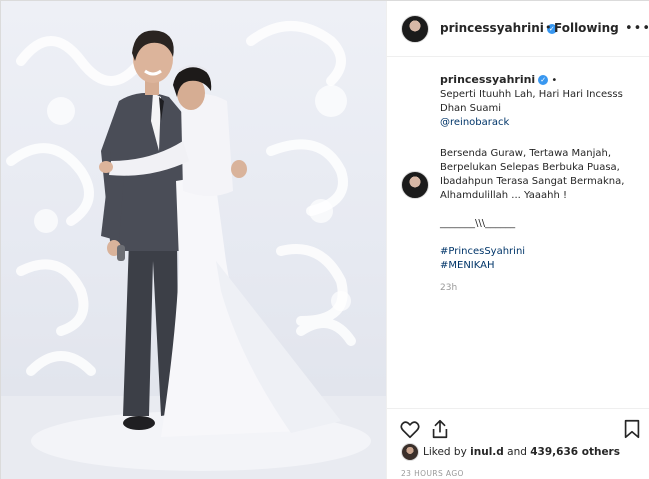  Describe the element at coordinates (540, 252) in the screenshot. I see `hashtag-princessyahrini: #PrincesSyahrini` at that location.